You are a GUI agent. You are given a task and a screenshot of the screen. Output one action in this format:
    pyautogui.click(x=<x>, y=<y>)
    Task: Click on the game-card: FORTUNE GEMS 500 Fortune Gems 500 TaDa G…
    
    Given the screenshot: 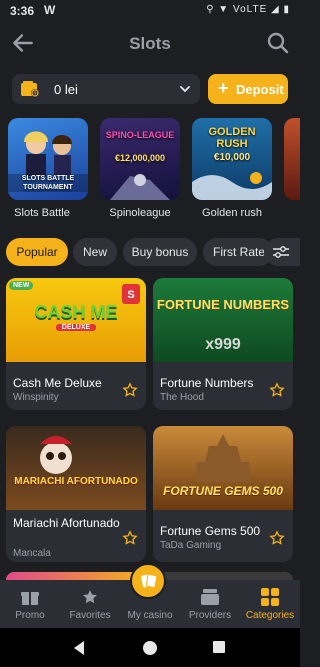 What is the action you would take?
    pyautogui.click(x=223, y=494)
    